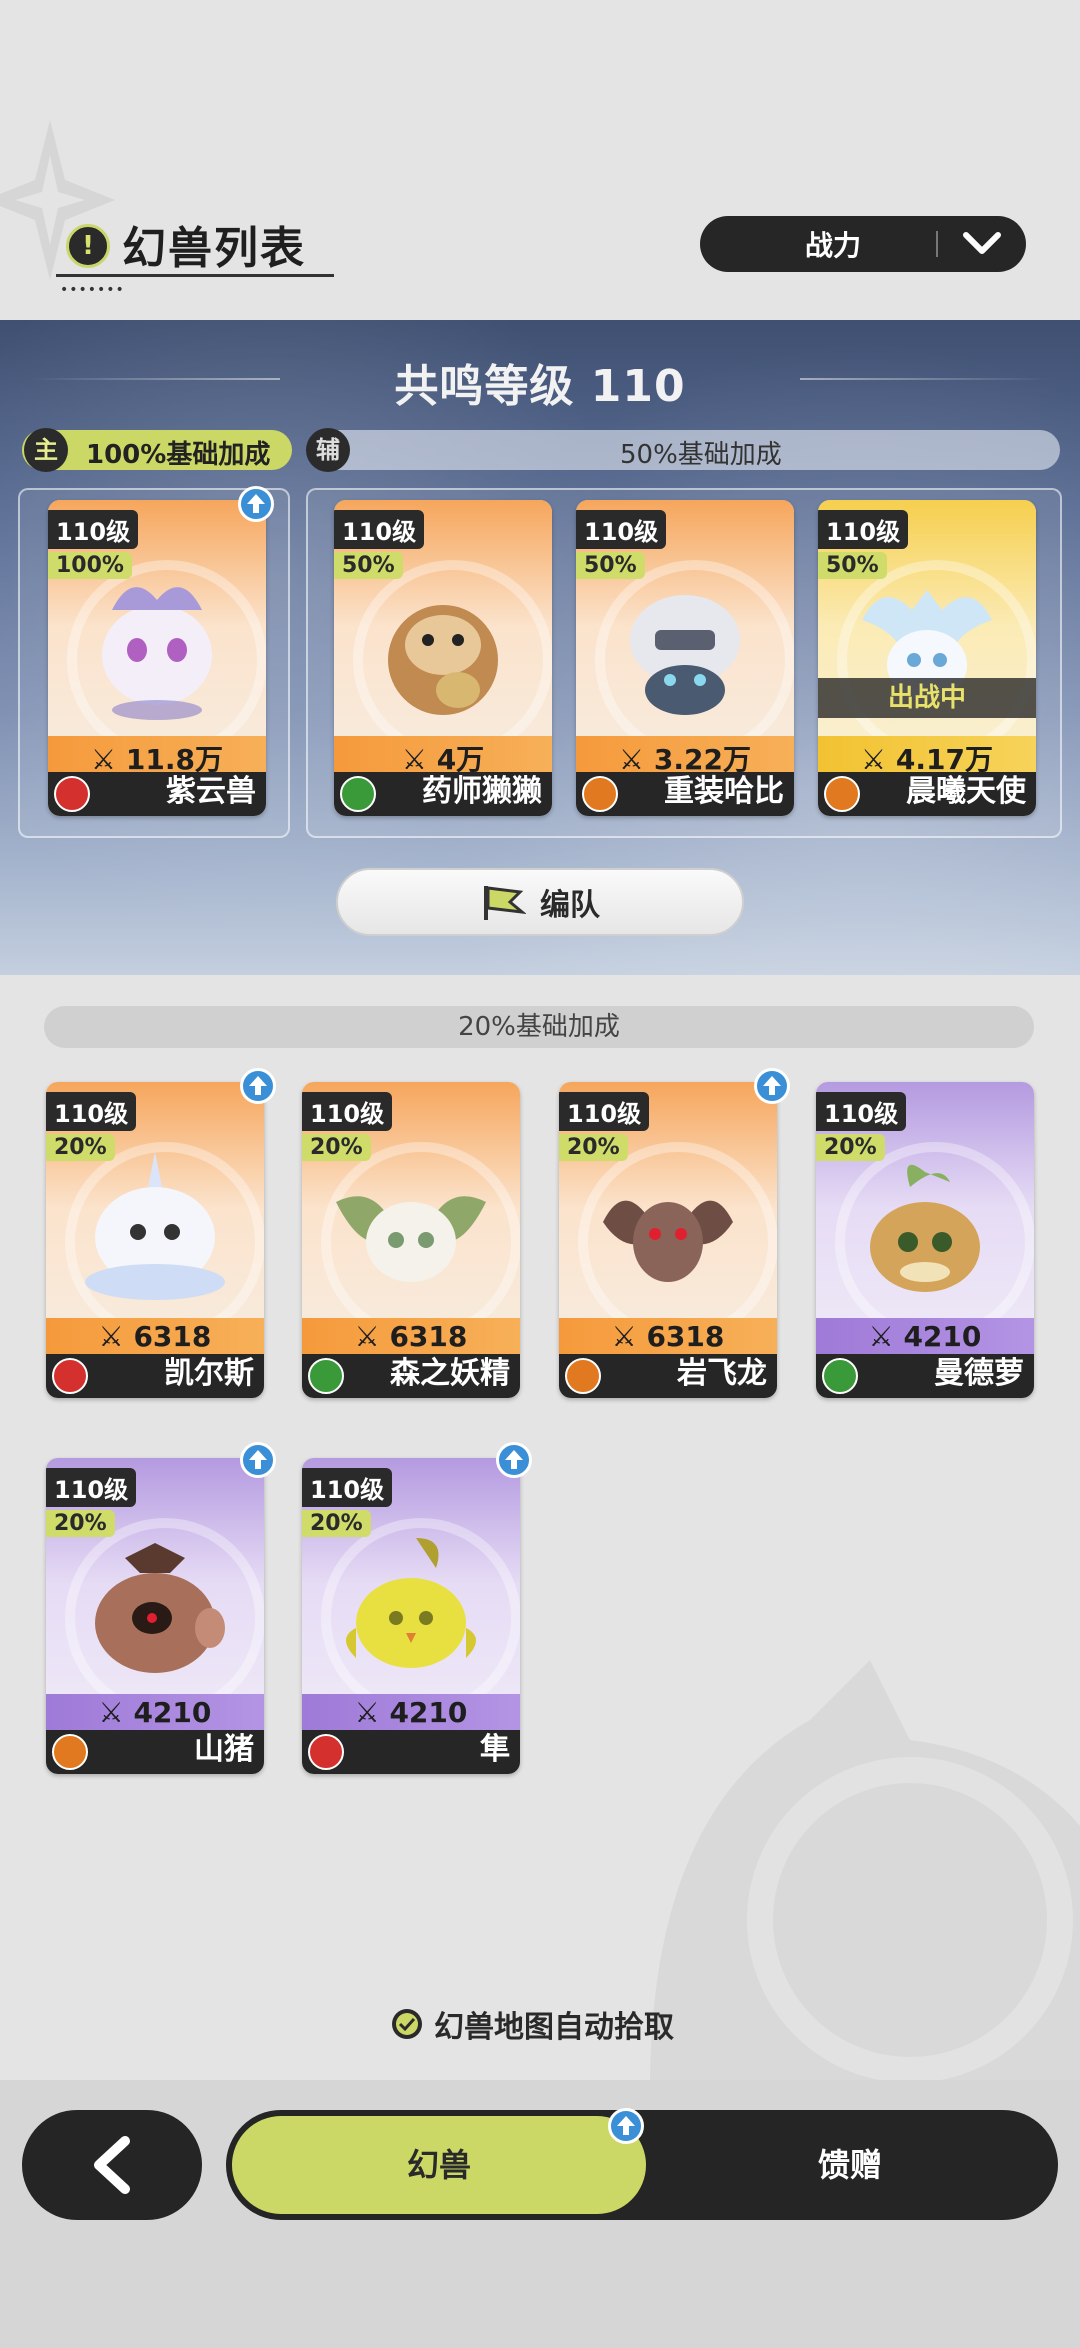  I want to click on team-formation-label: 编队, so click(570, 905).